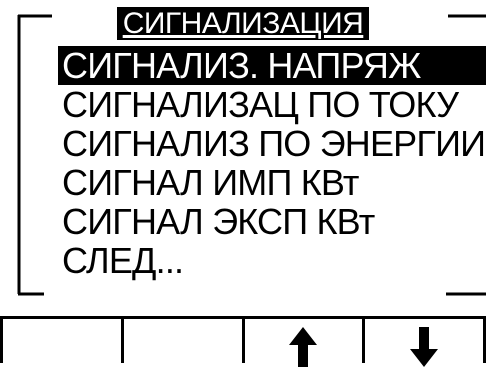 Image resolution: width=486 pixels, height=367 pixels. I want to click on menu-item-energy-alarm: СИГНАЛИЗ ПО ЭНЕРГИИ, so click(272, 144).